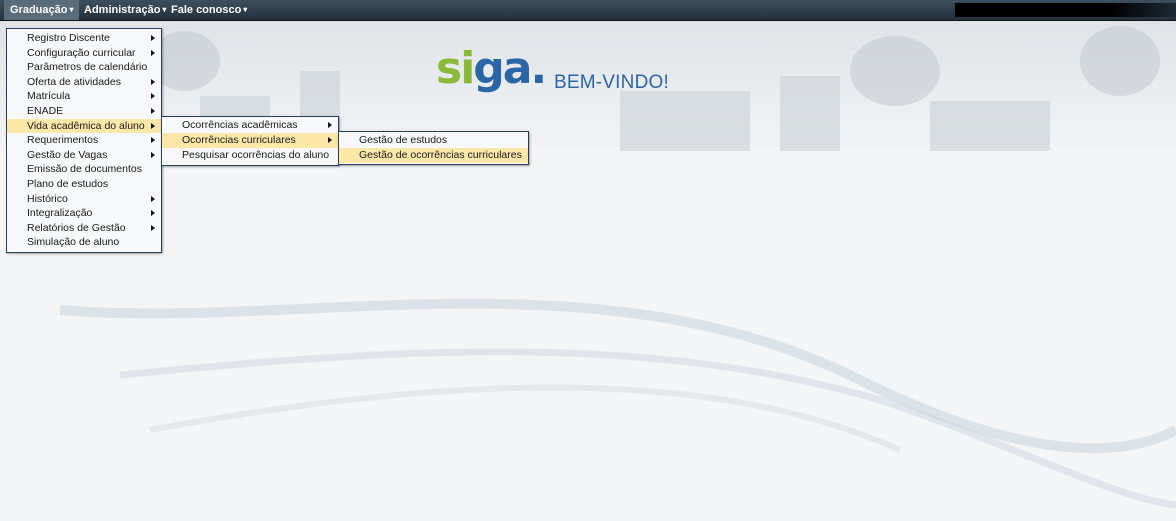 Image resolution: width=1176 pixels, height=521 pixels. I want to click on menu-administracao-label: Administração, so click(122, 10).